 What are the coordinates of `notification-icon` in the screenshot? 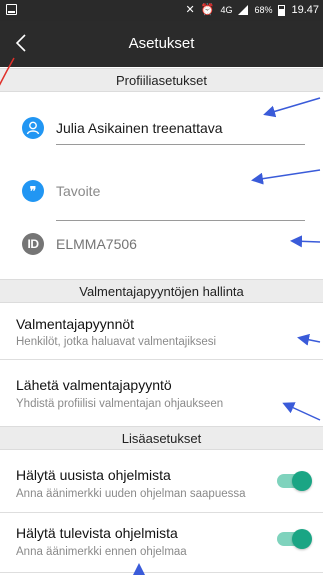 It's located at (11, 9).